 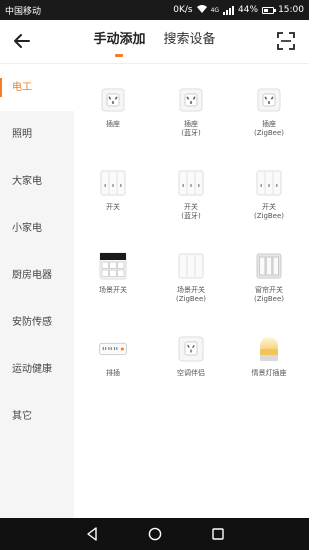 What do you see at coordinates (183, 10) in the screenshot?
I see `network-speed: 0K/s` at bounding box center [183, 10].